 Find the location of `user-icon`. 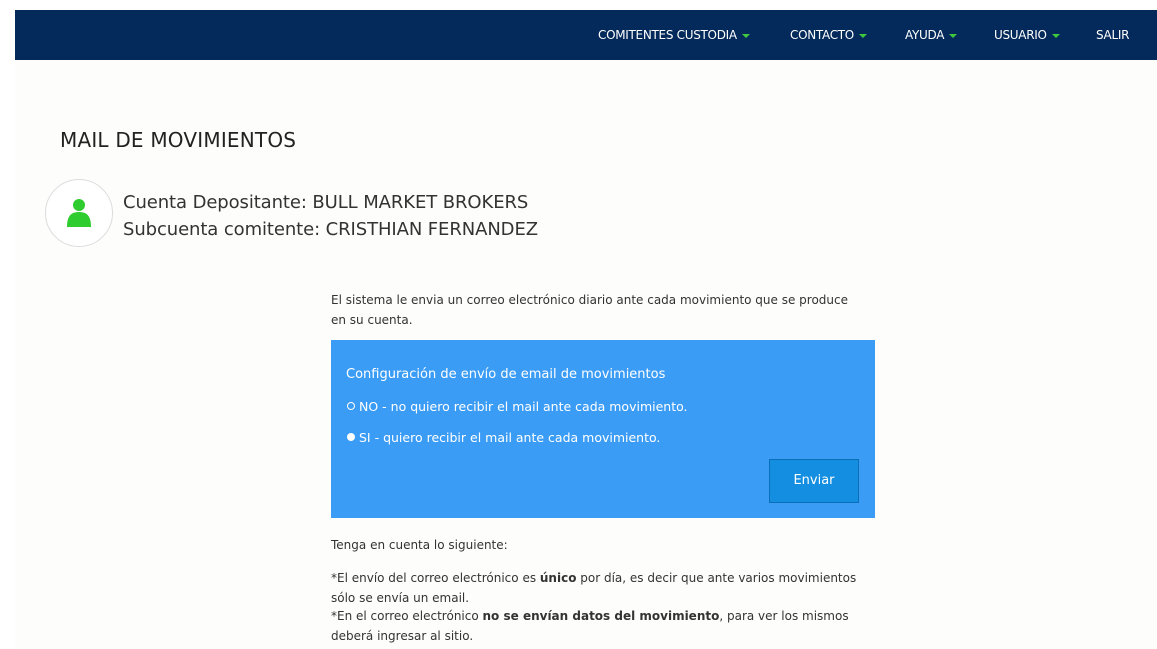

user-icon is located at coordinates (79, 213).